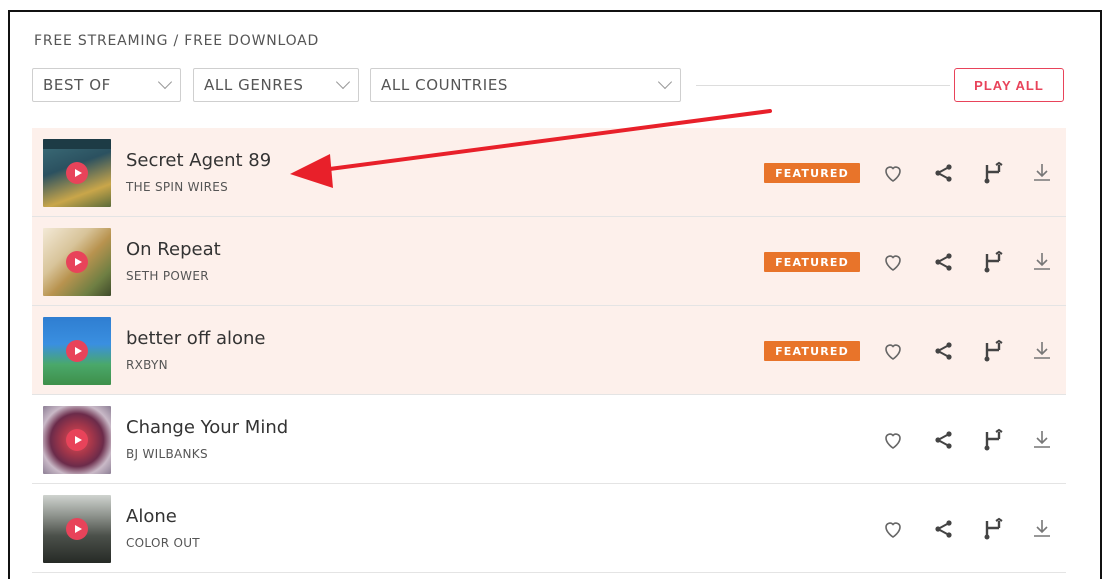 The height and width of the screenshot is (579, 1103). I want to click on country-dropdown-label: ALL COUNTRIES, so click(445, 85).